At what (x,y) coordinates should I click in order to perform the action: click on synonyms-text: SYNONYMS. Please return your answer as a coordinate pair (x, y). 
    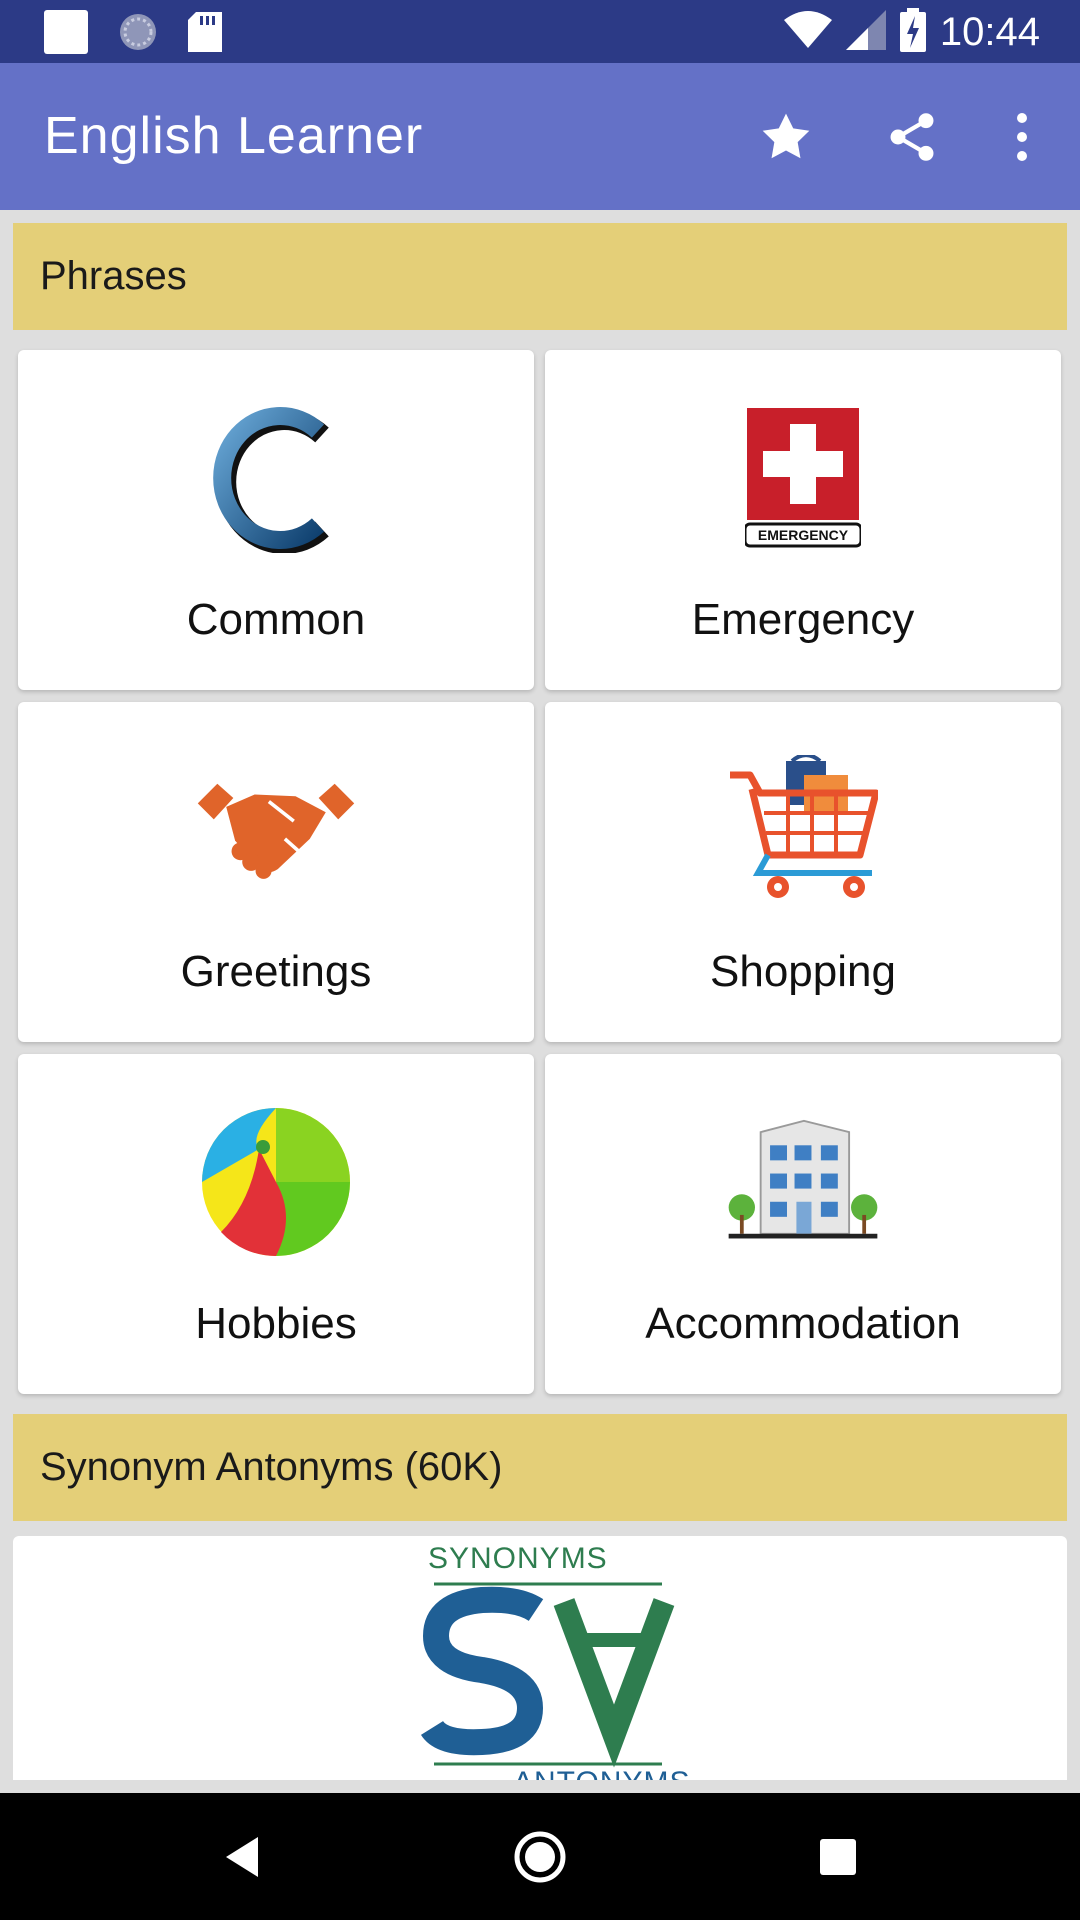
    Looking at the image, I should click on (518, 1558).